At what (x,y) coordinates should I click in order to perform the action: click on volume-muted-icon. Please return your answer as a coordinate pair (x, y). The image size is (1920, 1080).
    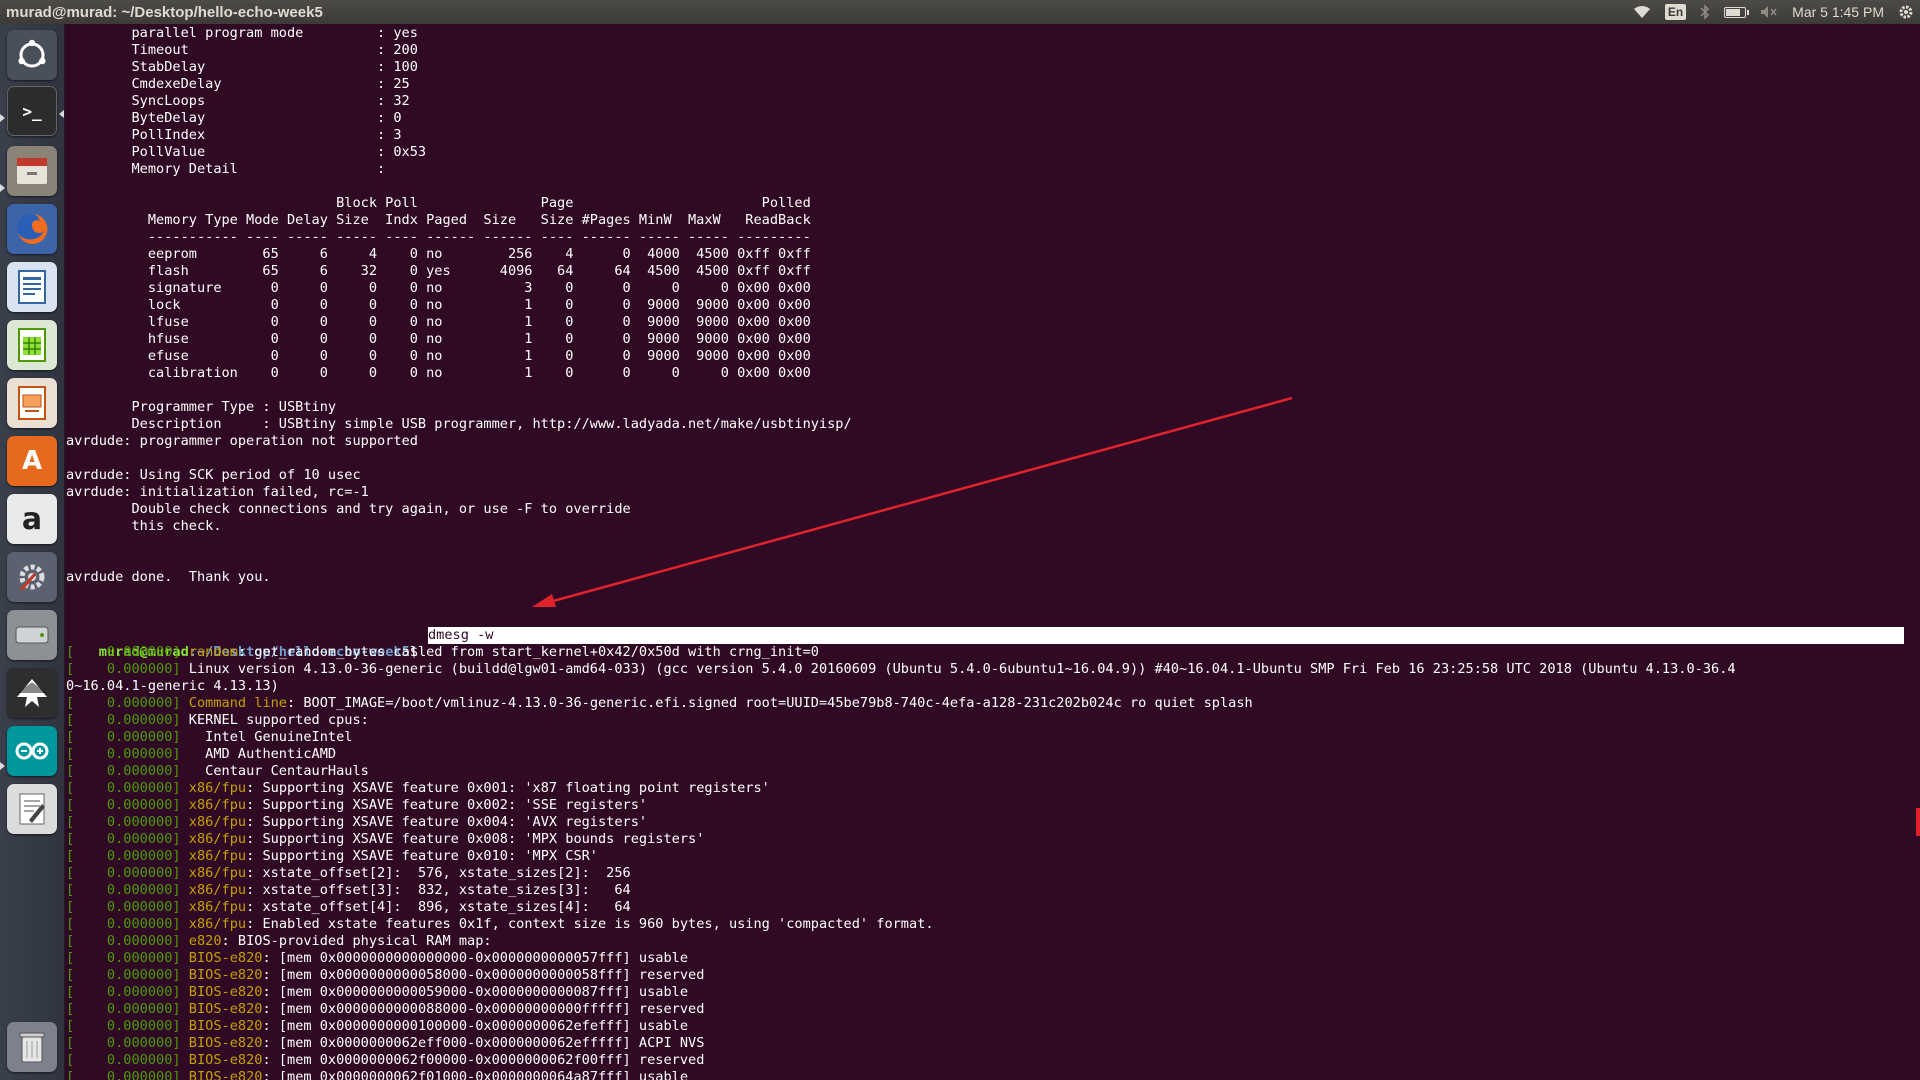
    Looking at the image, I should click on (1769, 12).